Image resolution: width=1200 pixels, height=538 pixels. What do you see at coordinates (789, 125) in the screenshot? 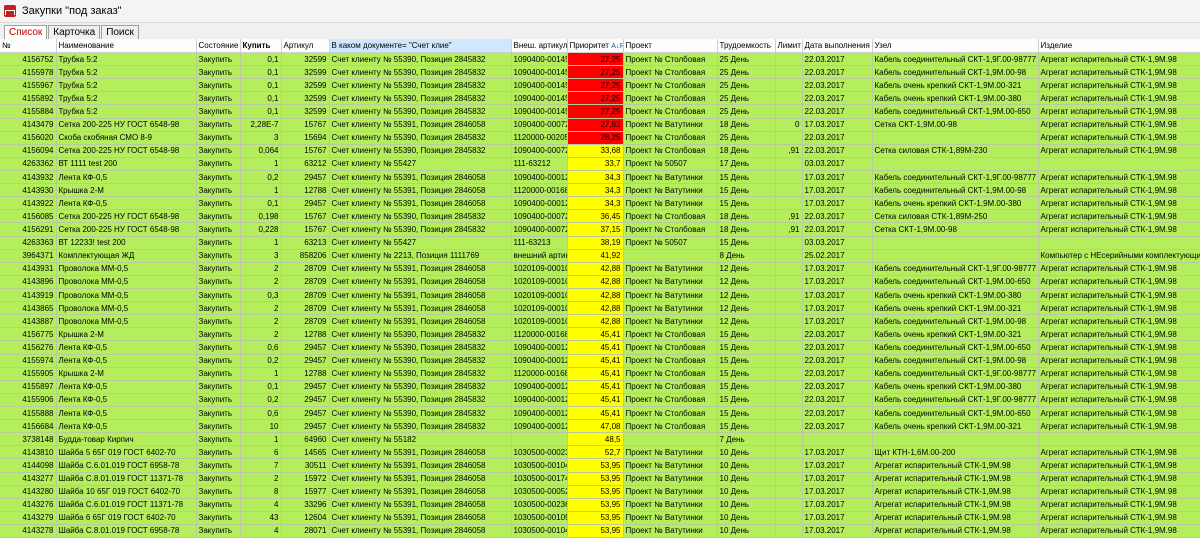
I see `cell-limit: 0` at bounding box center [789, 125].